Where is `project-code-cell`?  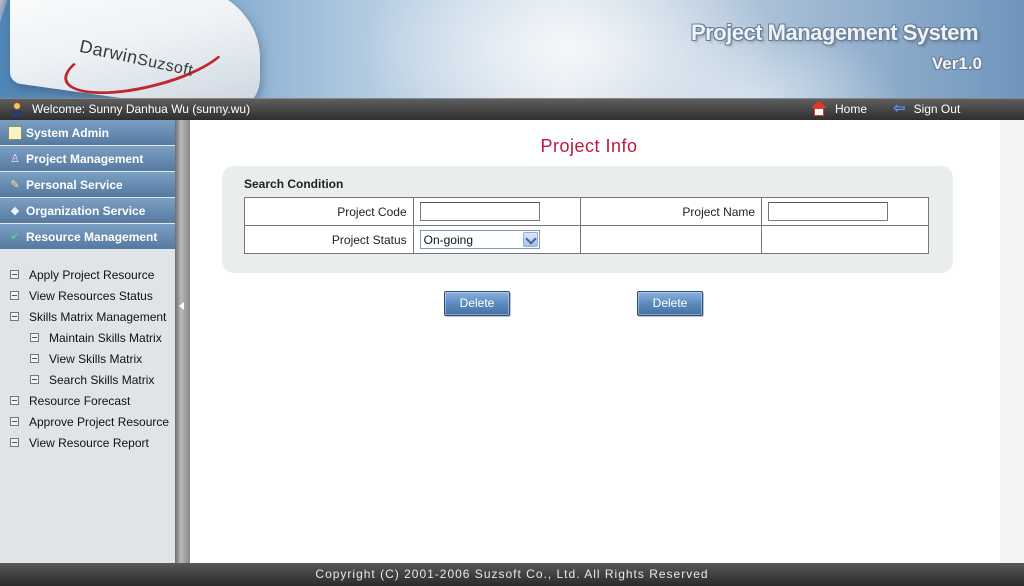 project-code-cell is located at coordinates (496, 211).